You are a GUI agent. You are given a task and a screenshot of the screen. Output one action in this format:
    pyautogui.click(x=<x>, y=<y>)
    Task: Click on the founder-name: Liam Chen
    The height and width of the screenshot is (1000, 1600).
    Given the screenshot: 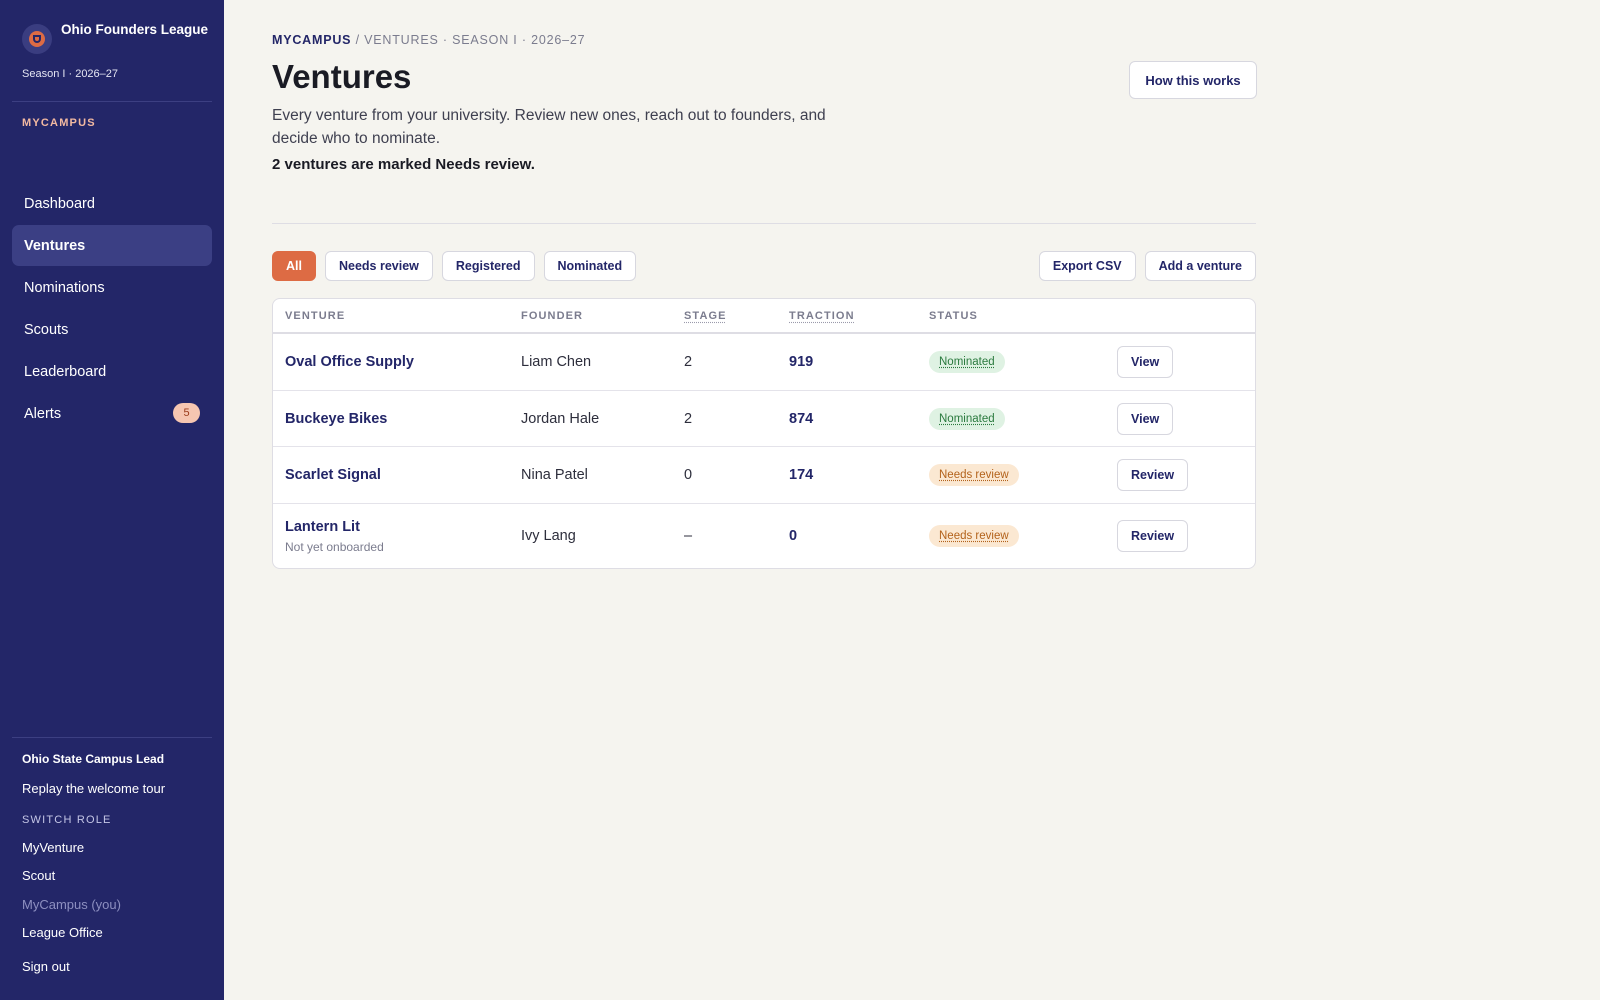 What is the action you would take?
    pyautogui.click(x=556, y=362)
    